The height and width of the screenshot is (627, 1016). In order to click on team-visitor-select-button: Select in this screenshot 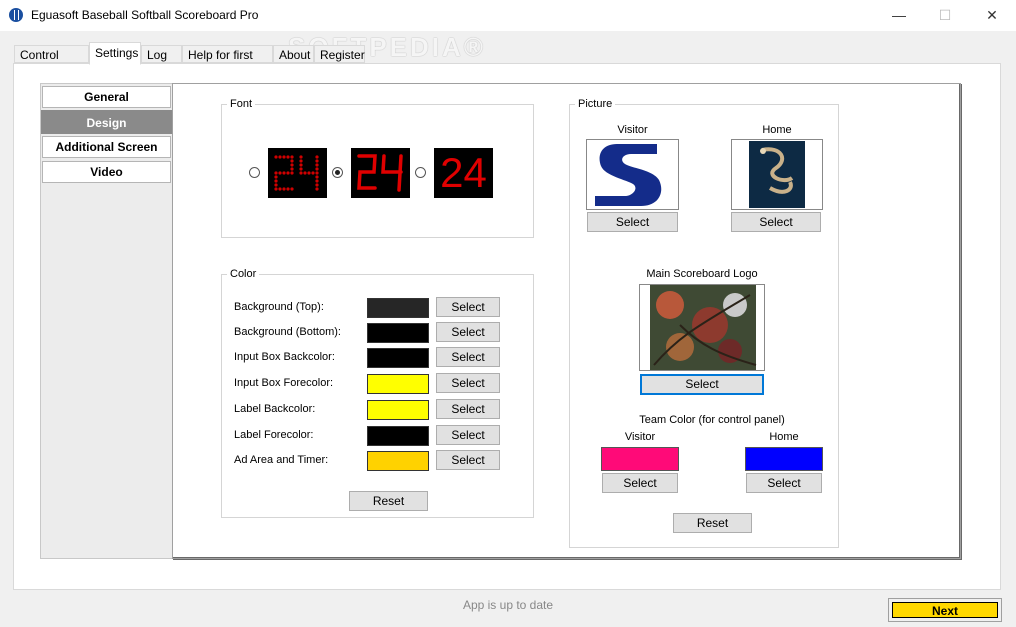, I will do `click(640, 483)`.